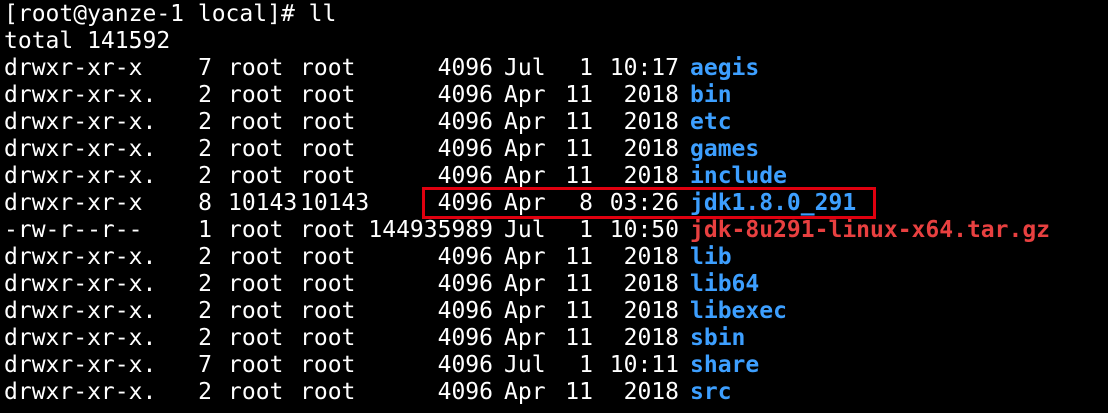 This screenshot has width=1108, height=413. What do you see at coordinates (87, 41) in the screenshot?
I see `total-line: total 141592` at bounding box center [87, 41].